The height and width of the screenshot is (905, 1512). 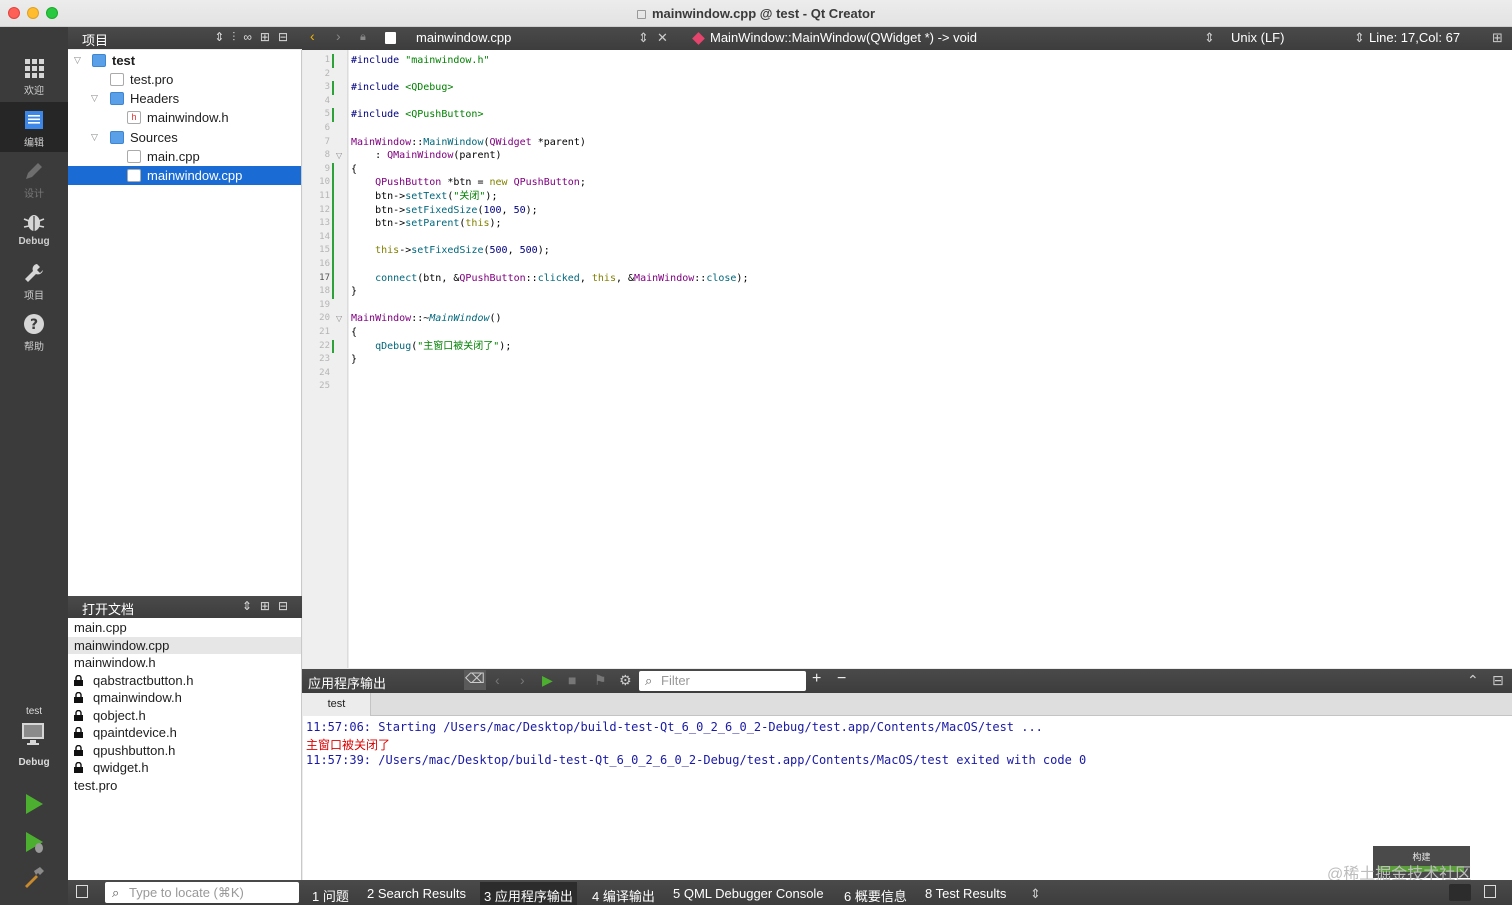 I want to click on mode-debug: Debug, so click(x=34, y=229).